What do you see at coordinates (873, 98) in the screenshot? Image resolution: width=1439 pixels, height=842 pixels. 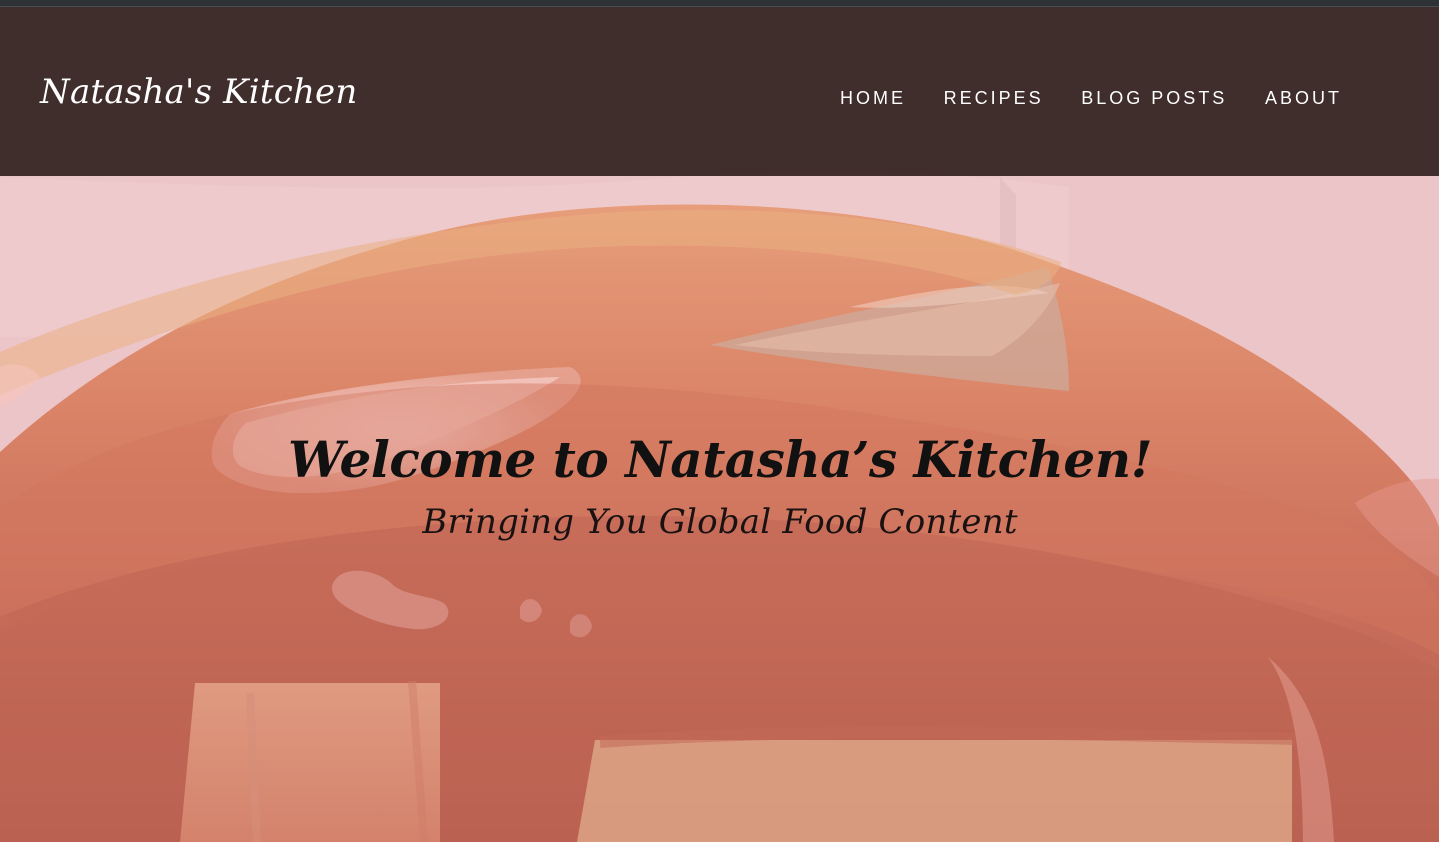 I see `nav-link-home: HOME` at bounding box center [873, 98].